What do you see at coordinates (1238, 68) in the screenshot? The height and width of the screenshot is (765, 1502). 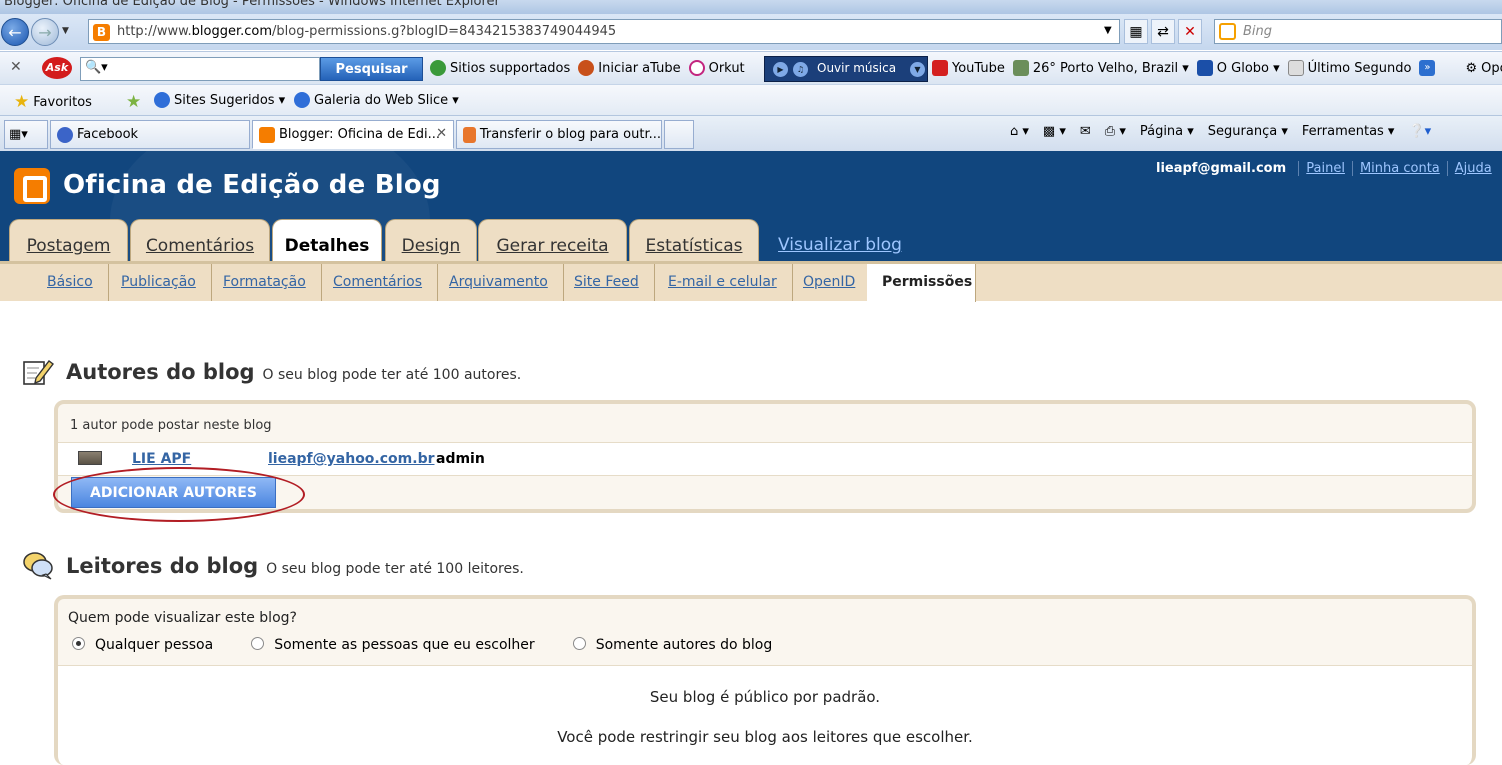 I see `oglobo-link: O Globo ▾` at bounding box center [1238, 68].